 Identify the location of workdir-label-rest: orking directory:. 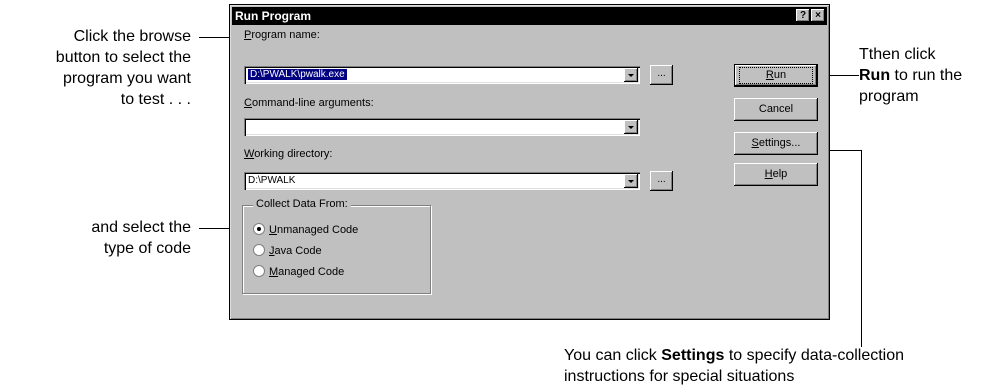
(293, 154).